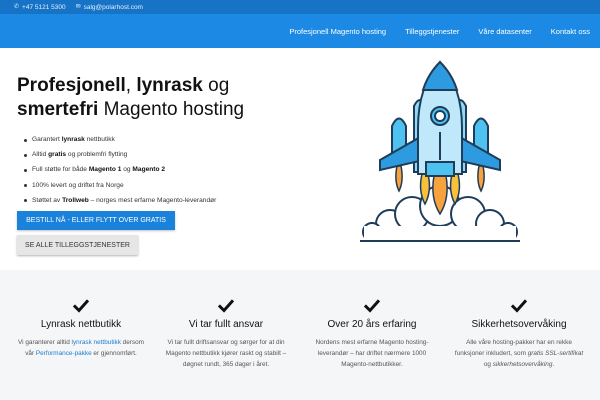 The image size is (600, 400). What do you see at coordinates (96, 342) in the screenshot?
I see `lynrask-link: lynrask nettbutikk` at bounding box center [96, 342].